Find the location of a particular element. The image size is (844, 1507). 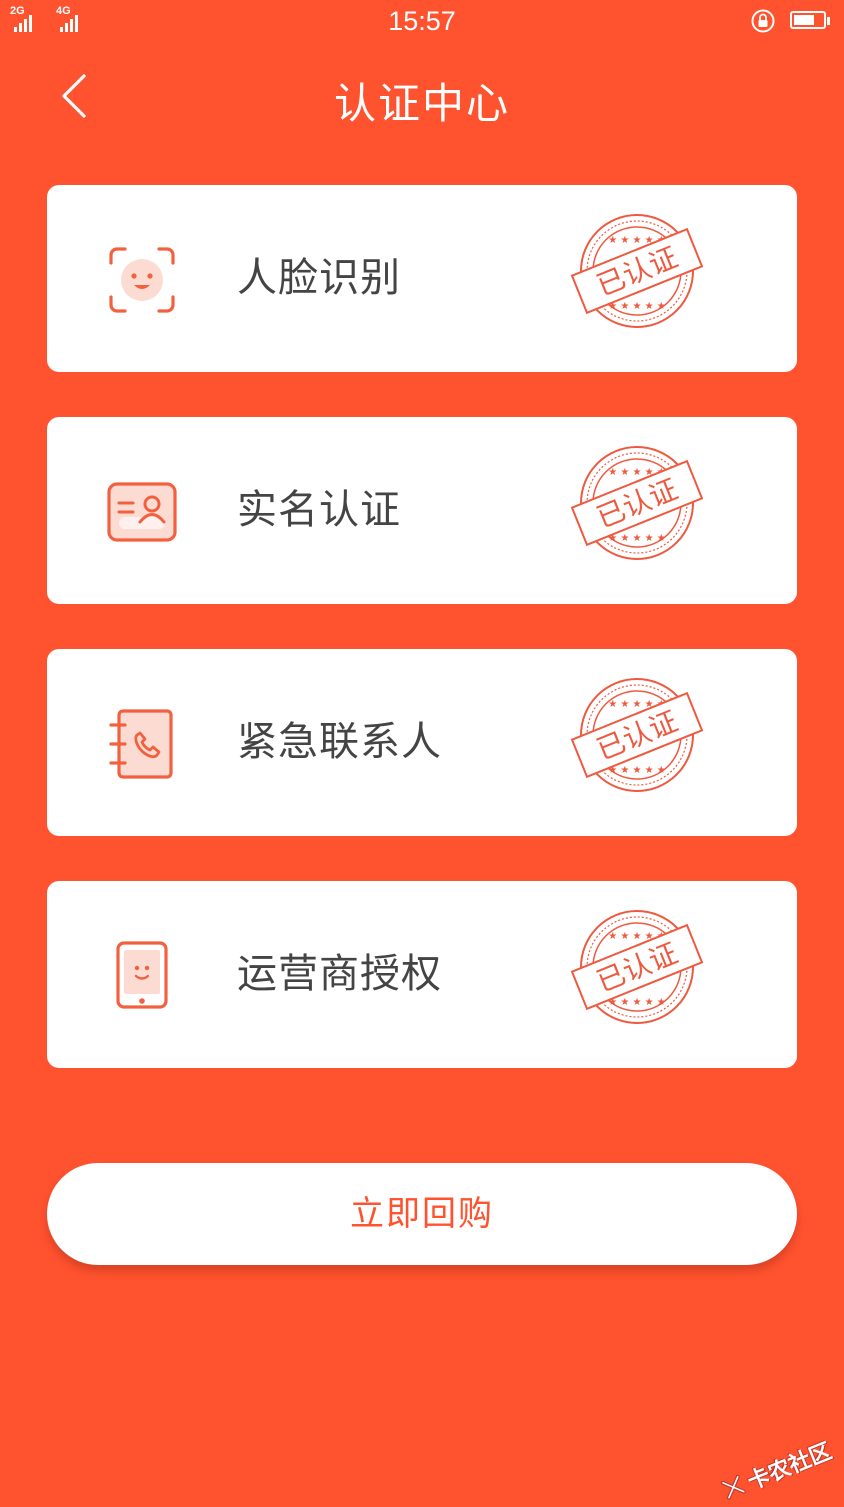

watermark: 卡农社区 is located at coordinates (776, 1469).